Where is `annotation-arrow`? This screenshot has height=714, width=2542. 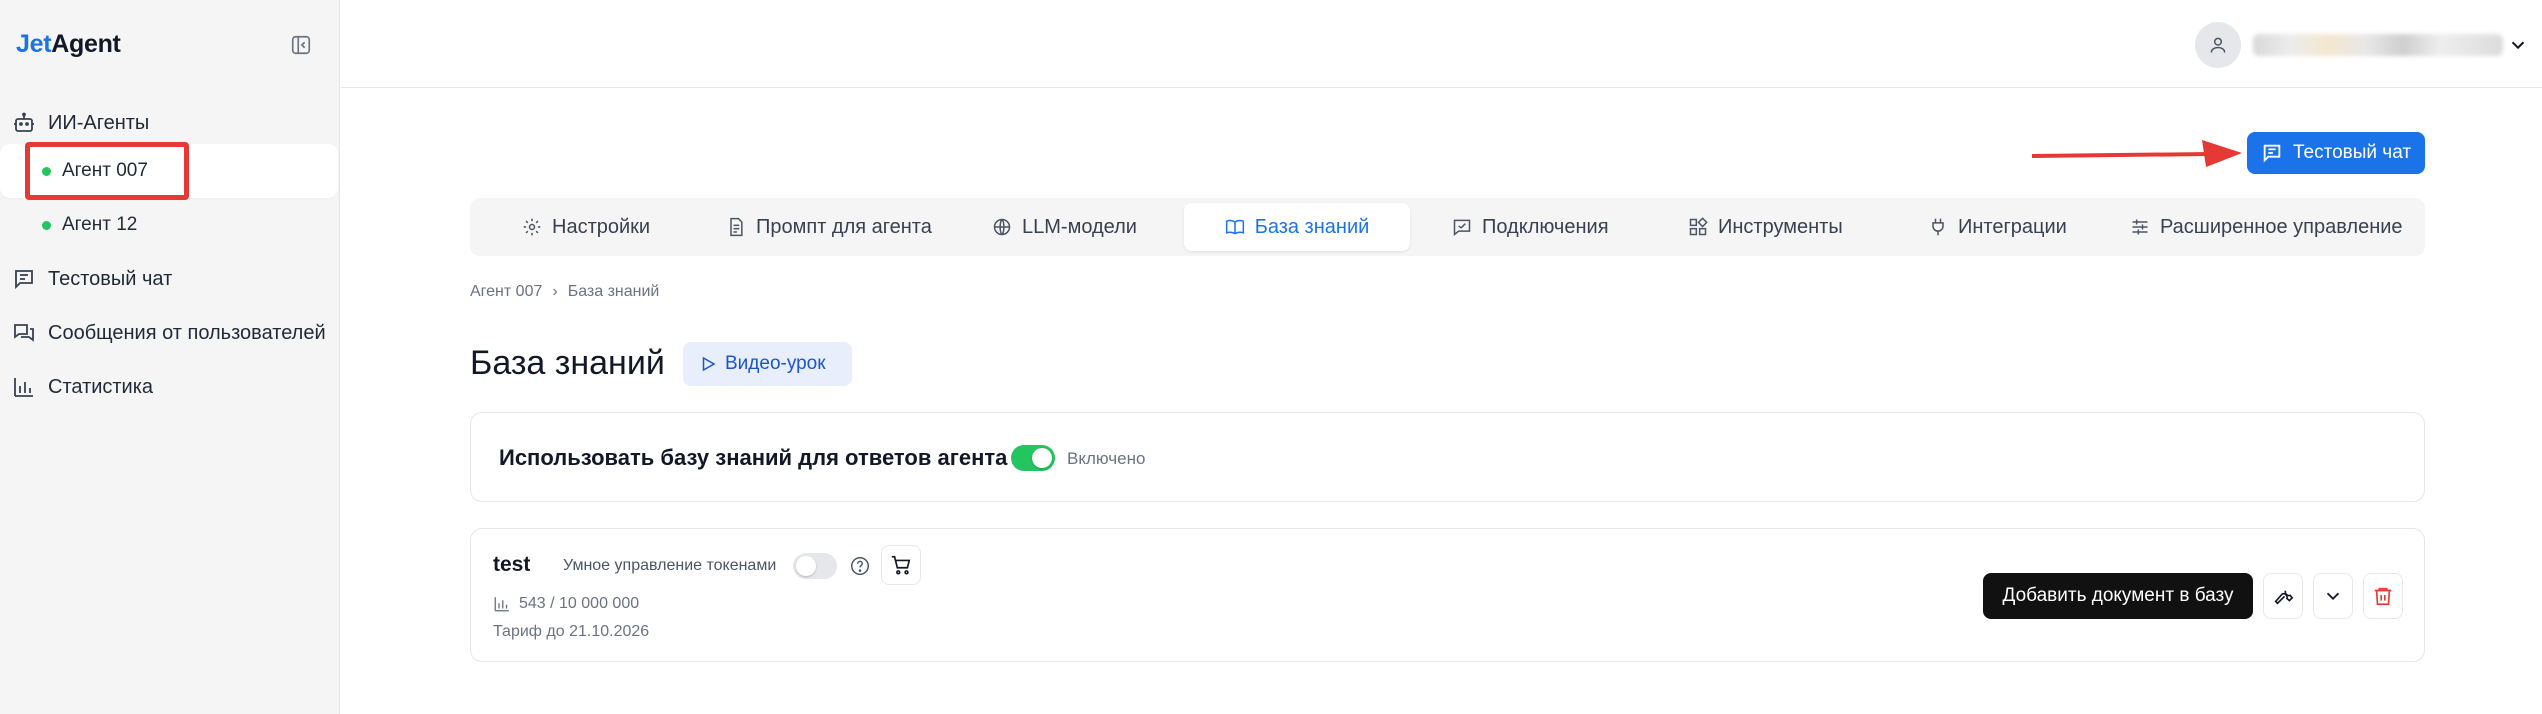 annotation-arrow is located at coordinates (2136, 153).